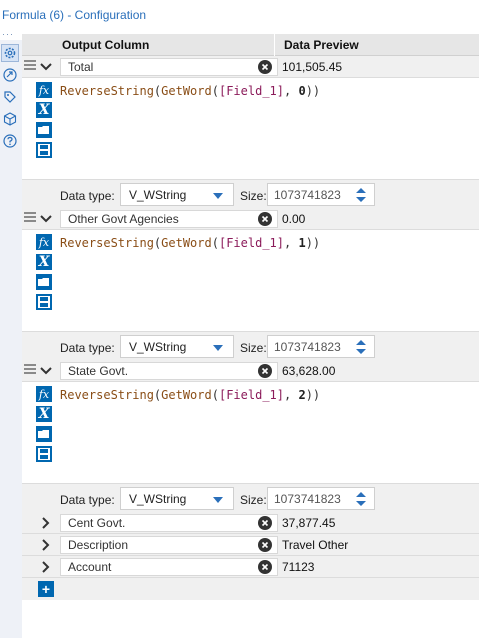 The height and width of the screenshot is (638, 479). What do you see at coordinates (169, 545) in the screenshot?
I see `output-column-name: Description` at bounding box center [169, 545].